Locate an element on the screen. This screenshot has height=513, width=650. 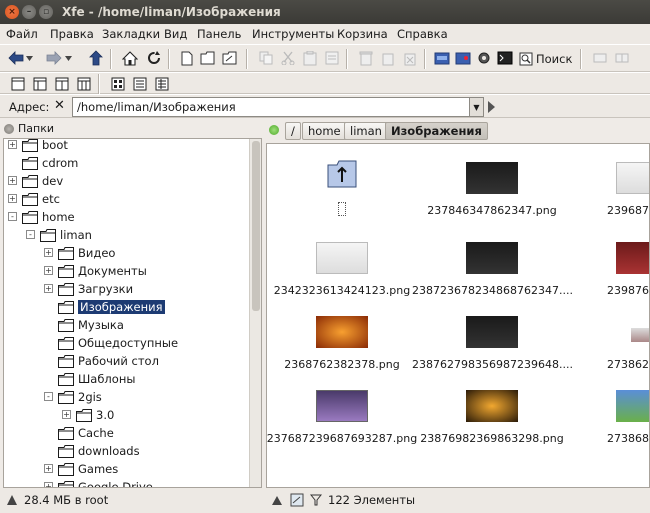
file-name: 2738682376 is located at coordinates (605, 438).